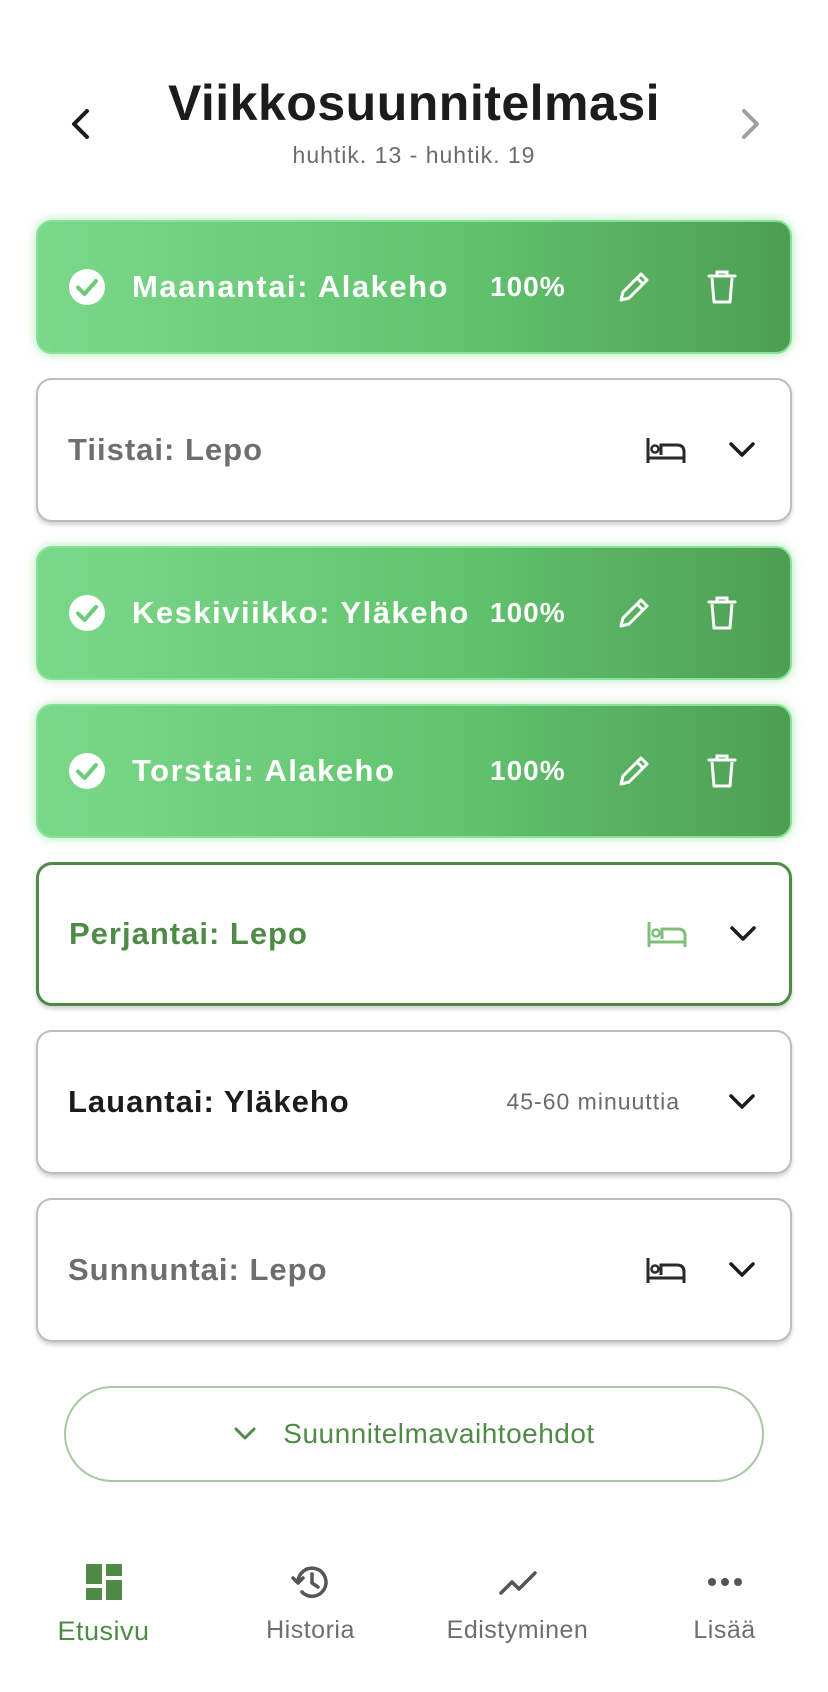 The image size is (828, 1692). I want to click on day-card-monday: Maanantai: Alakeho 100%, so click(414, 287).